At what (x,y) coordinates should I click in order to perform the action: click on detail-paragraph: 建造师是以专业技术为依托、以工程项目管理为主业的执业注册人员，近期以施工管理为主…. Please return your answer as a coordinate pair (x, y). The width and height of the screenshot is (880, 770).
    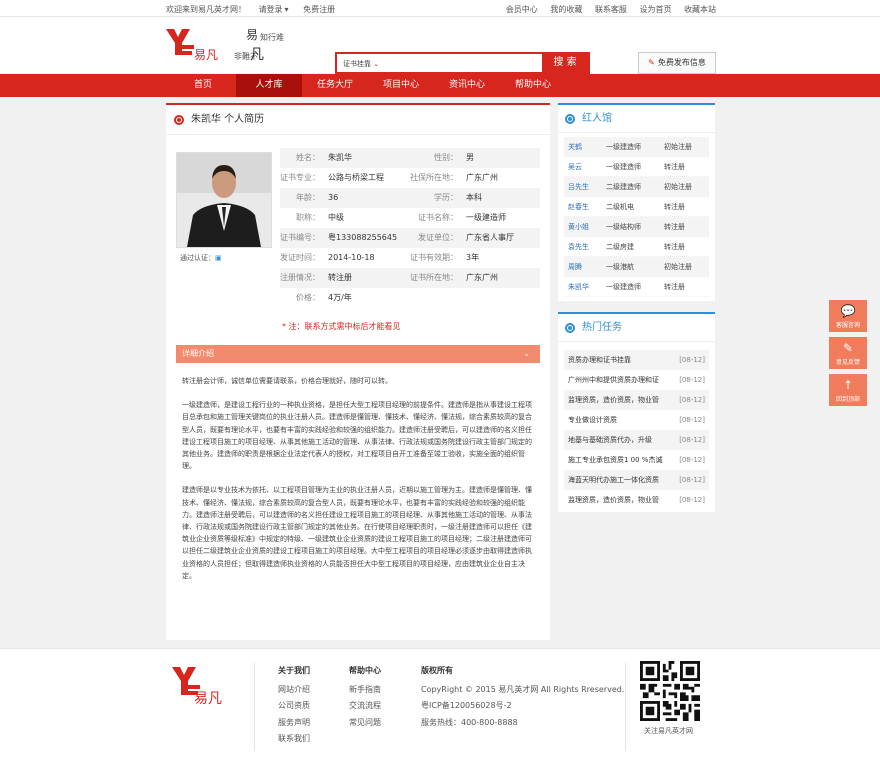
    Looking at the image, I should click on (357, 533).